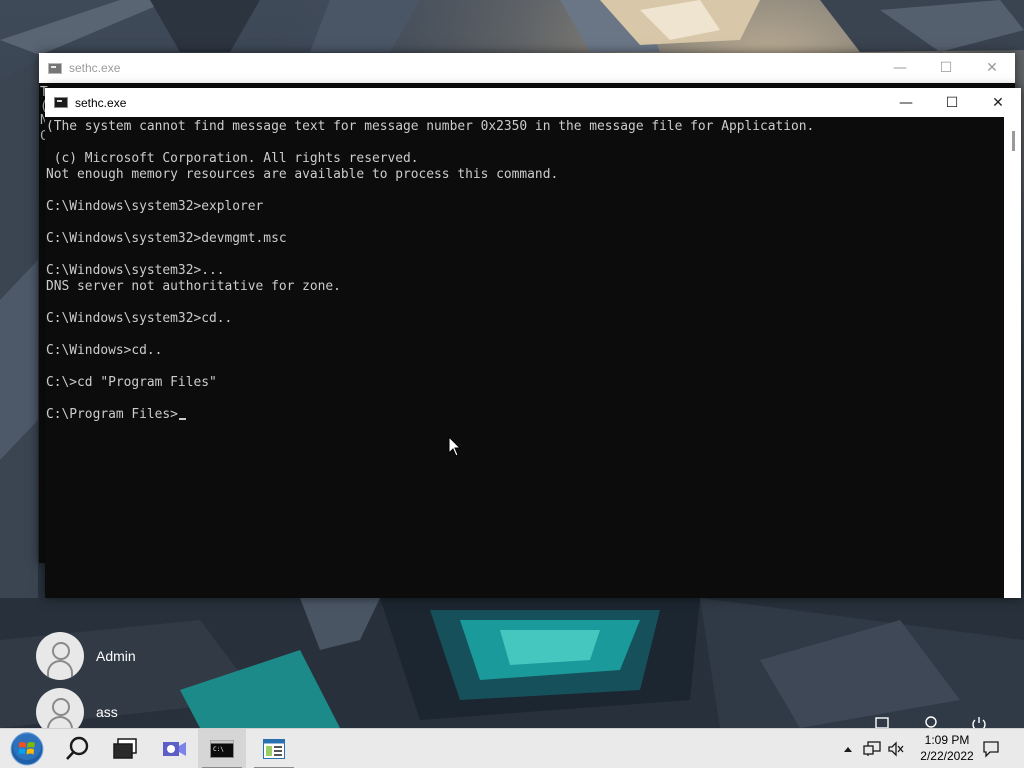 The image size is (1024, 768). I want to click on search-icon, so click(77, 748).